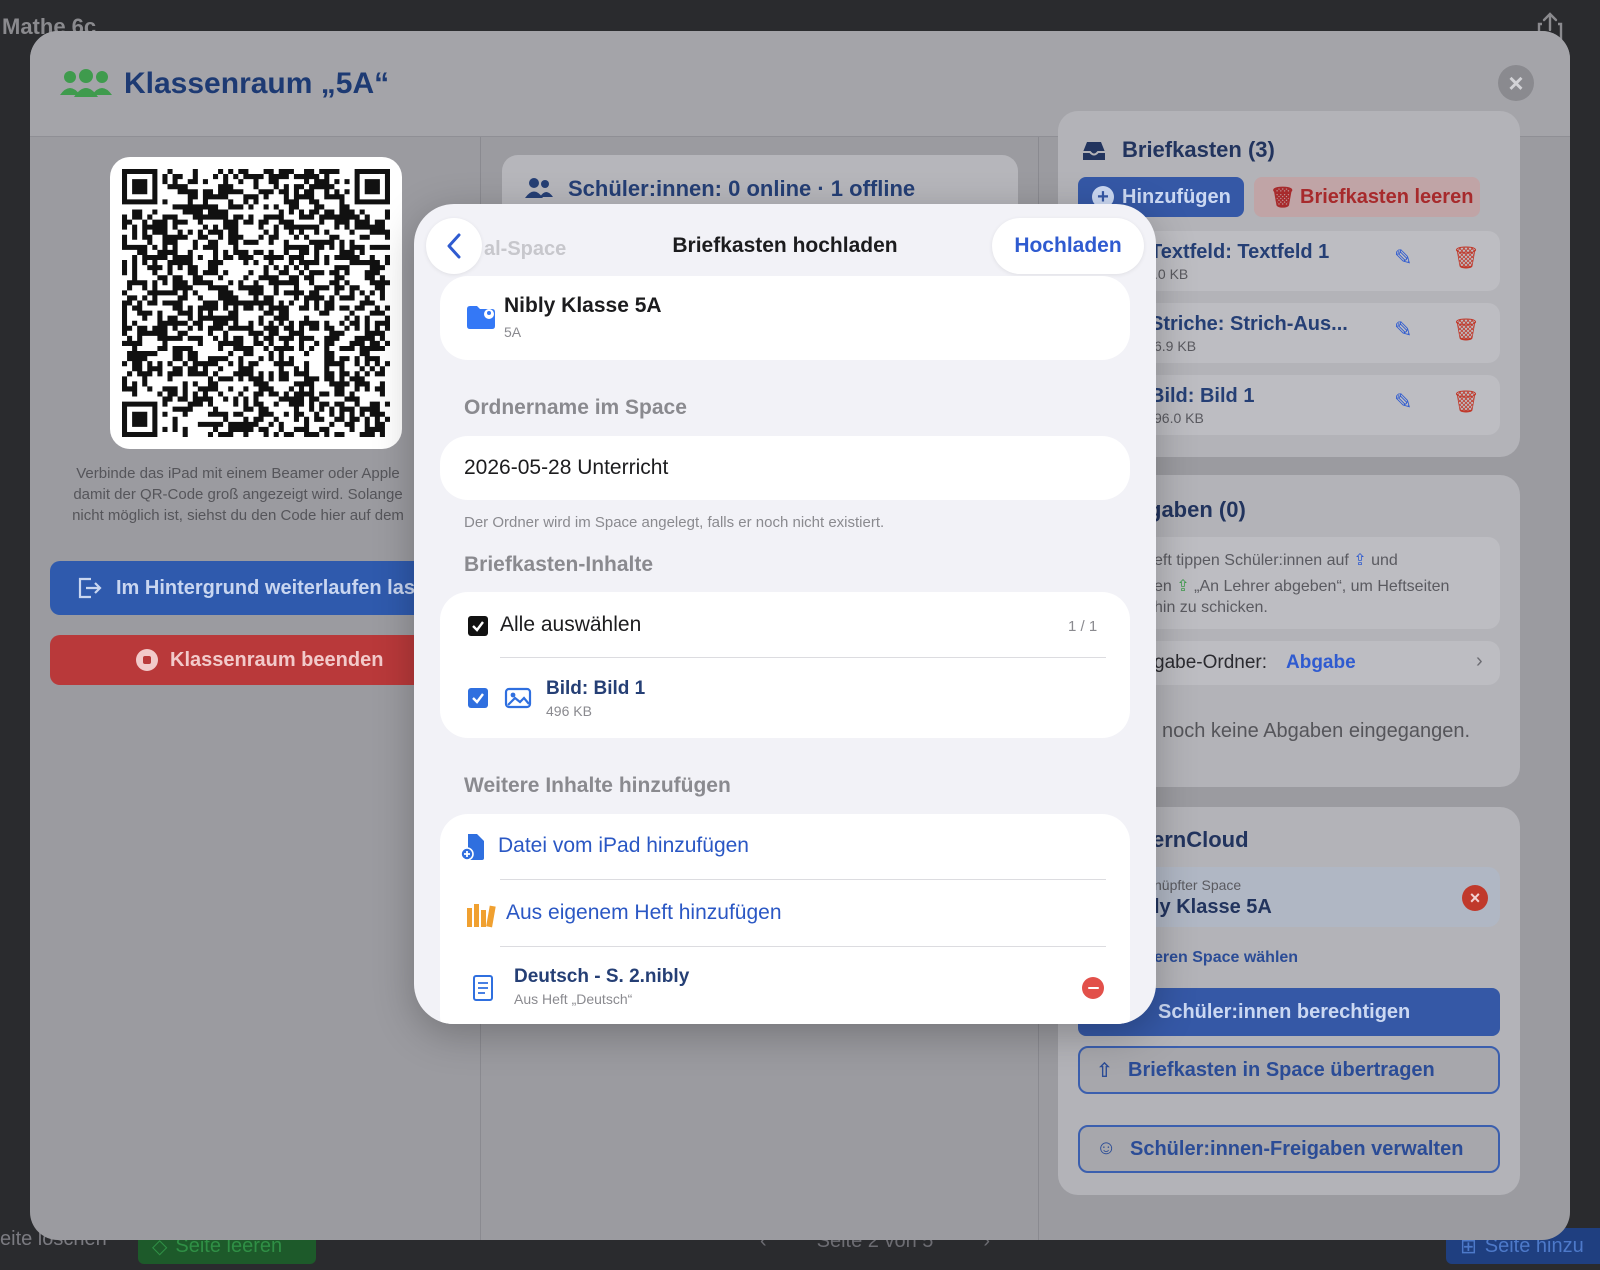  I want to click on choose-other-space-link: eren Space wählen, so click(1226, 958).